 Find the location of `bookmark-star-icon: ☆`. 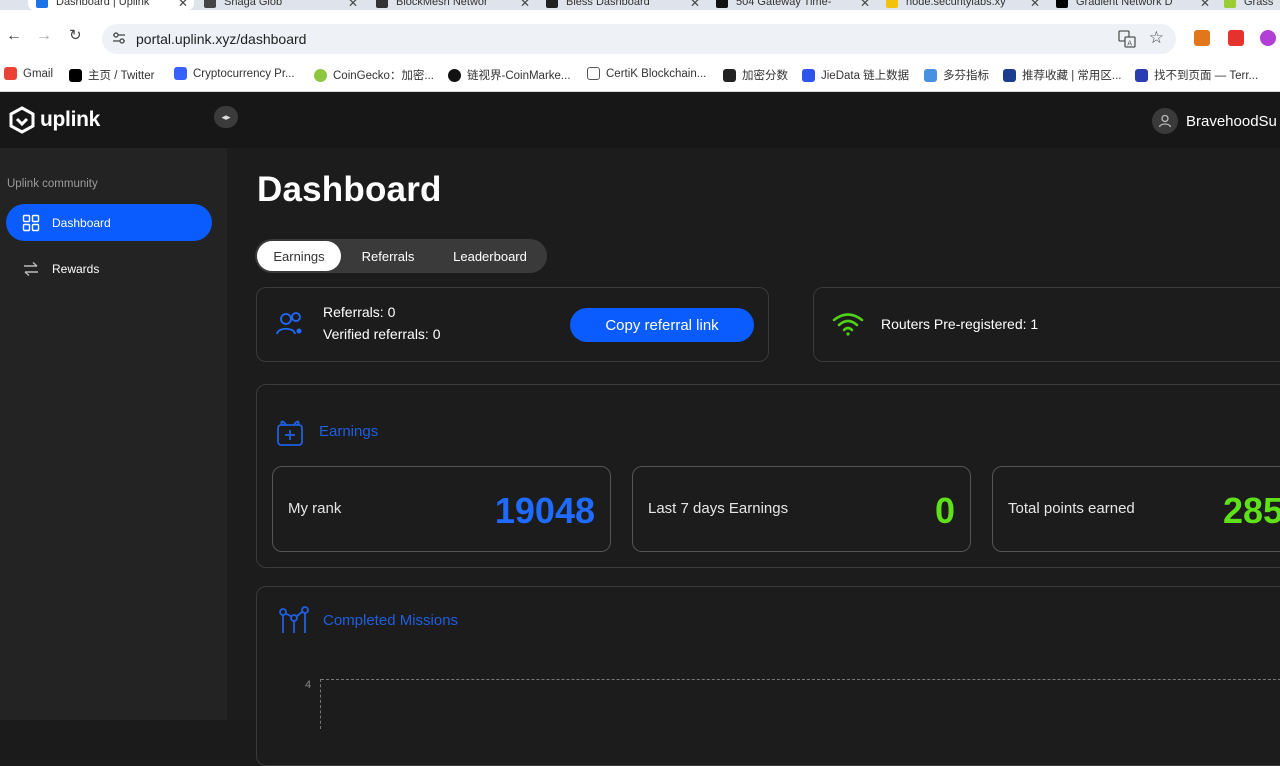

bookmark-star-icon: ☆ is located at coordinates (1156, 38).